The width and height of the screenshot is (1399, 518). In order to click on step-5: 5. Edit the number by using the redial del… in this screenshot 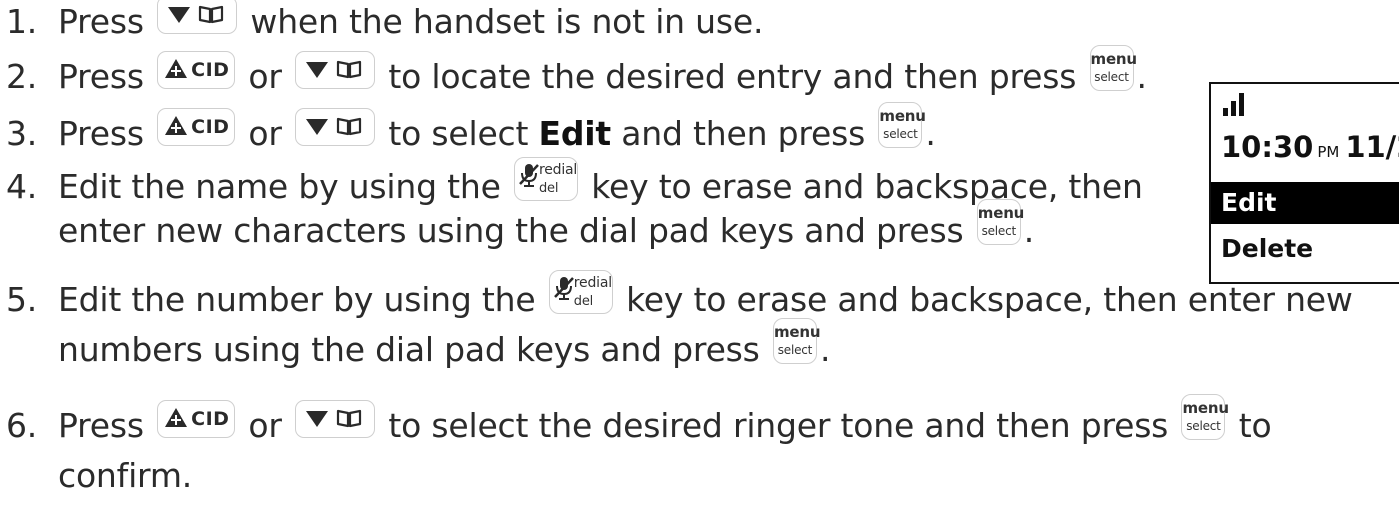, I will do `click(679, 297)`.